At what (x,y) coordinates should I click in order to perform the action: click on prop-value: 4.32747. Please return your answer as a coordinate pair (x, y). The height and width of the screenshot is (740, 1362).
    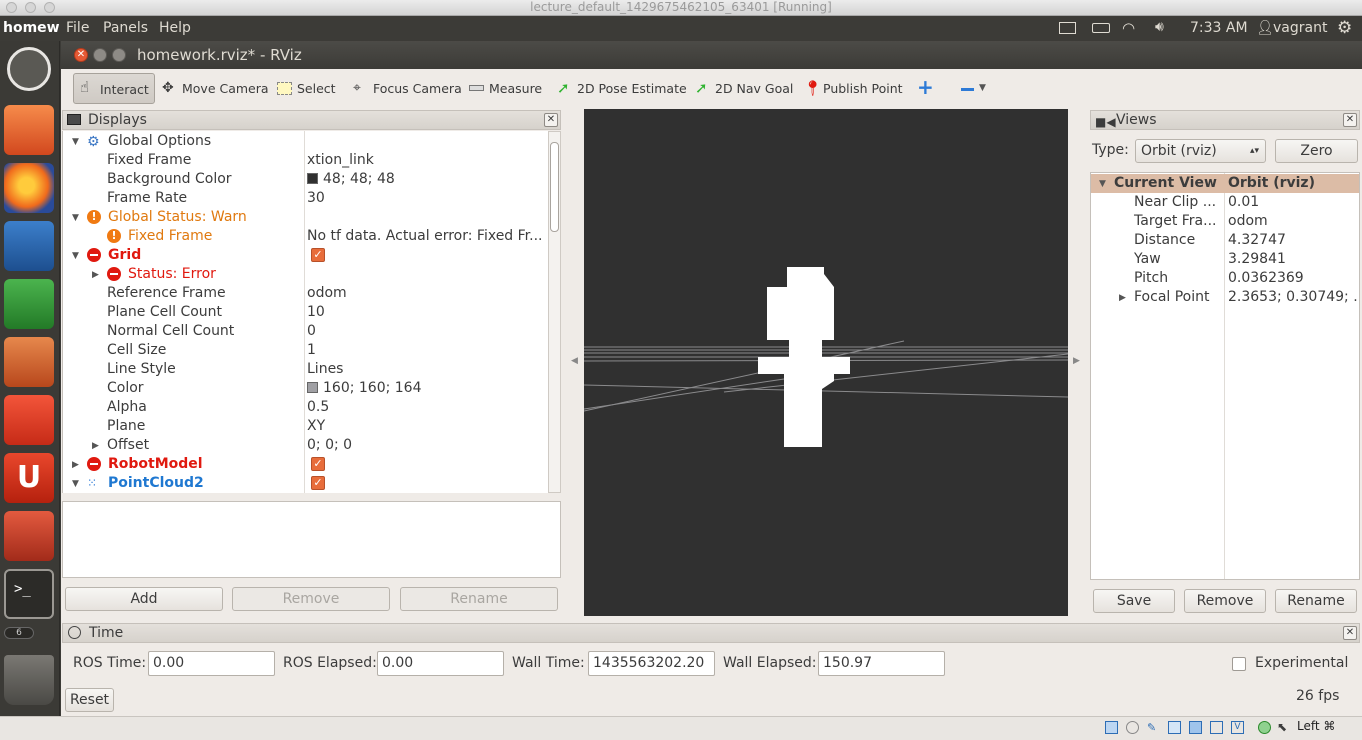
    Looking at the image, I should click on (1257, 240).